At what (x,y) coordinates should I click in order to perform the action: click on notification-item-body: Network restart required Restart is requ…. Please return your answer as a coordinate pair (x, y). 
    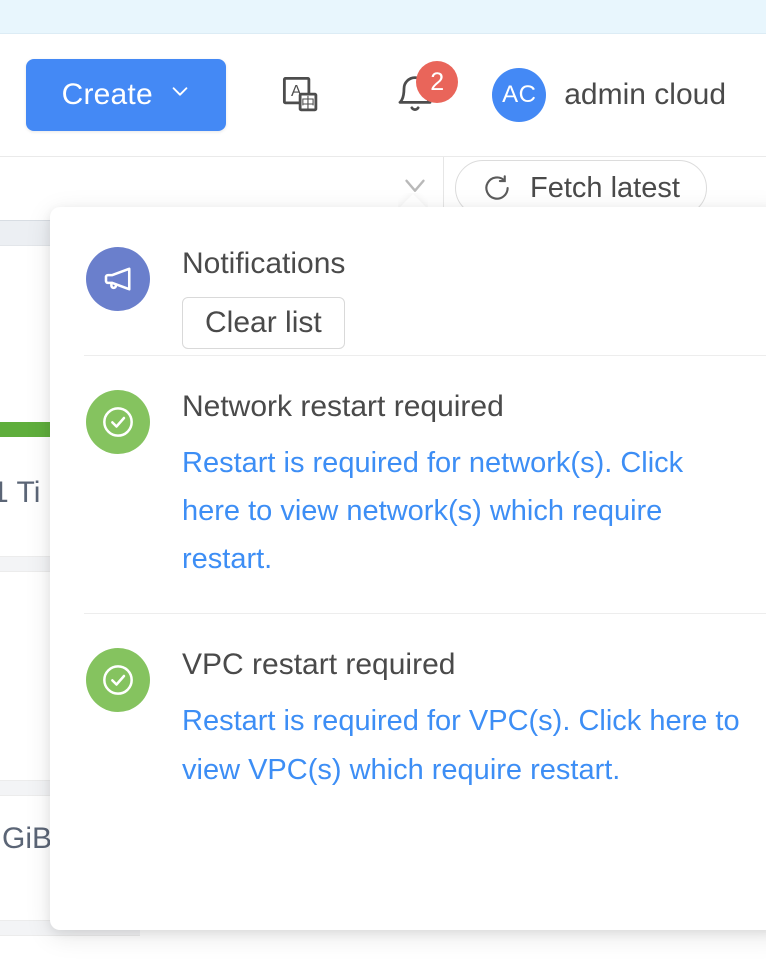
    Looking at the image, I should click on (467, 486).